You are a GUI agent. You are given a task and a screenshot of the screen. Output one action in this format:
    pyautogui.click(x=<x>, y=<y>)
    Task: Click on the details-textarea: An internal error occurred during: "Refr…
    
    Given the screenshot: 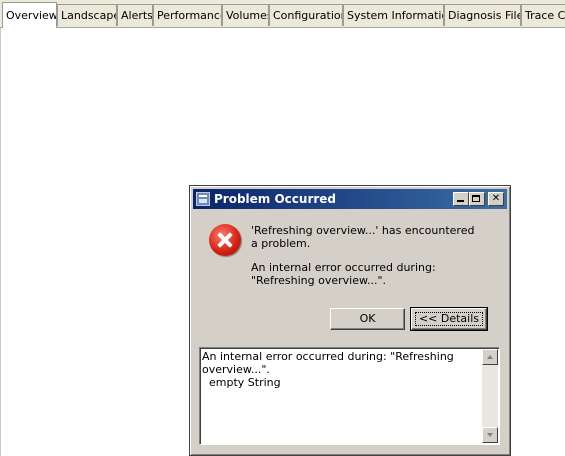 What is the action you would take?
    pyautogui.click(x=349, y=396)
    